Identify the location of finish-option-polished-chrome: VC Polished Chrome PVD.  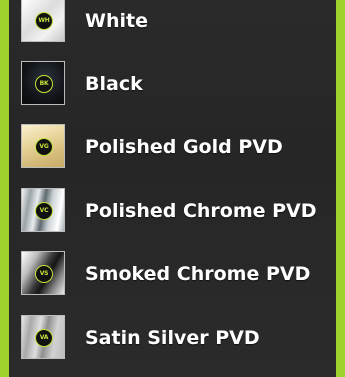
(176, 212).